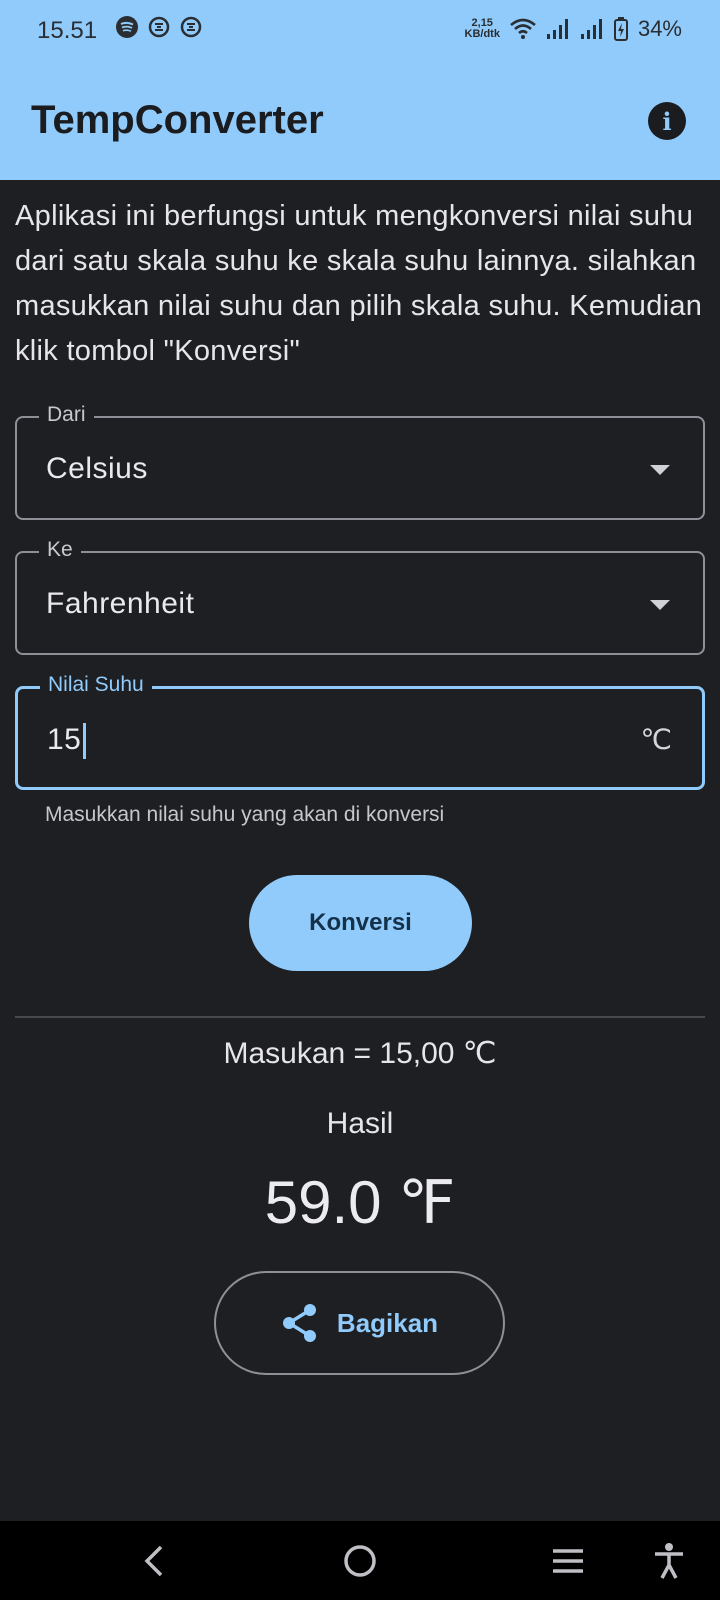 This screenshot has height=1600, width=720. What do you see at coordinates (299, 1323) in the screenshot?
I see `share-icon` at bounding box center [299, 1323].